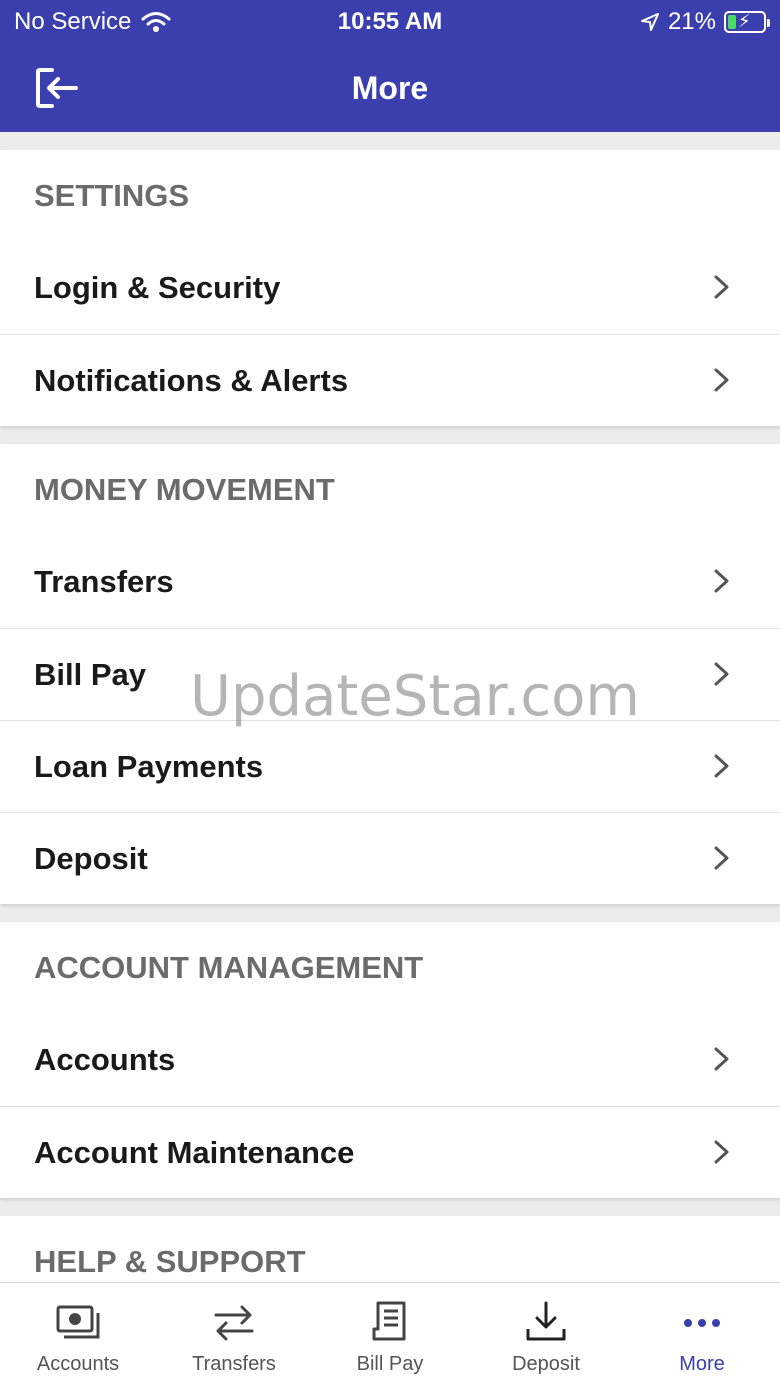  I want to click on tab-more: More, so click(702, 1335).